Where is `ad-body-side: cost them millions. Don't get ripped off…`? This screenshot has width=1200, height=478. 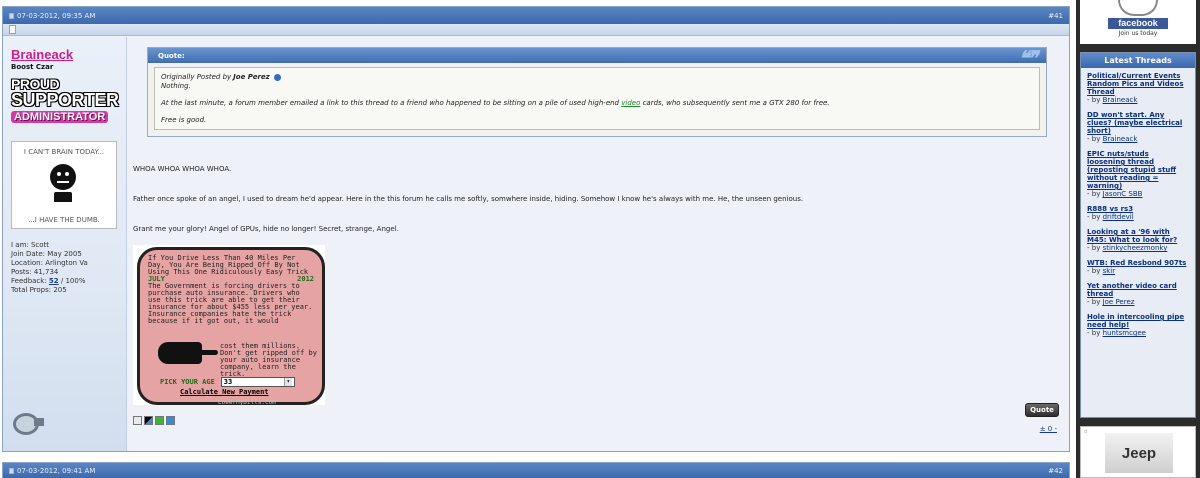
ad-body-side: cost them millions. Don't get ripped off… is located at coordinates (268, 360).